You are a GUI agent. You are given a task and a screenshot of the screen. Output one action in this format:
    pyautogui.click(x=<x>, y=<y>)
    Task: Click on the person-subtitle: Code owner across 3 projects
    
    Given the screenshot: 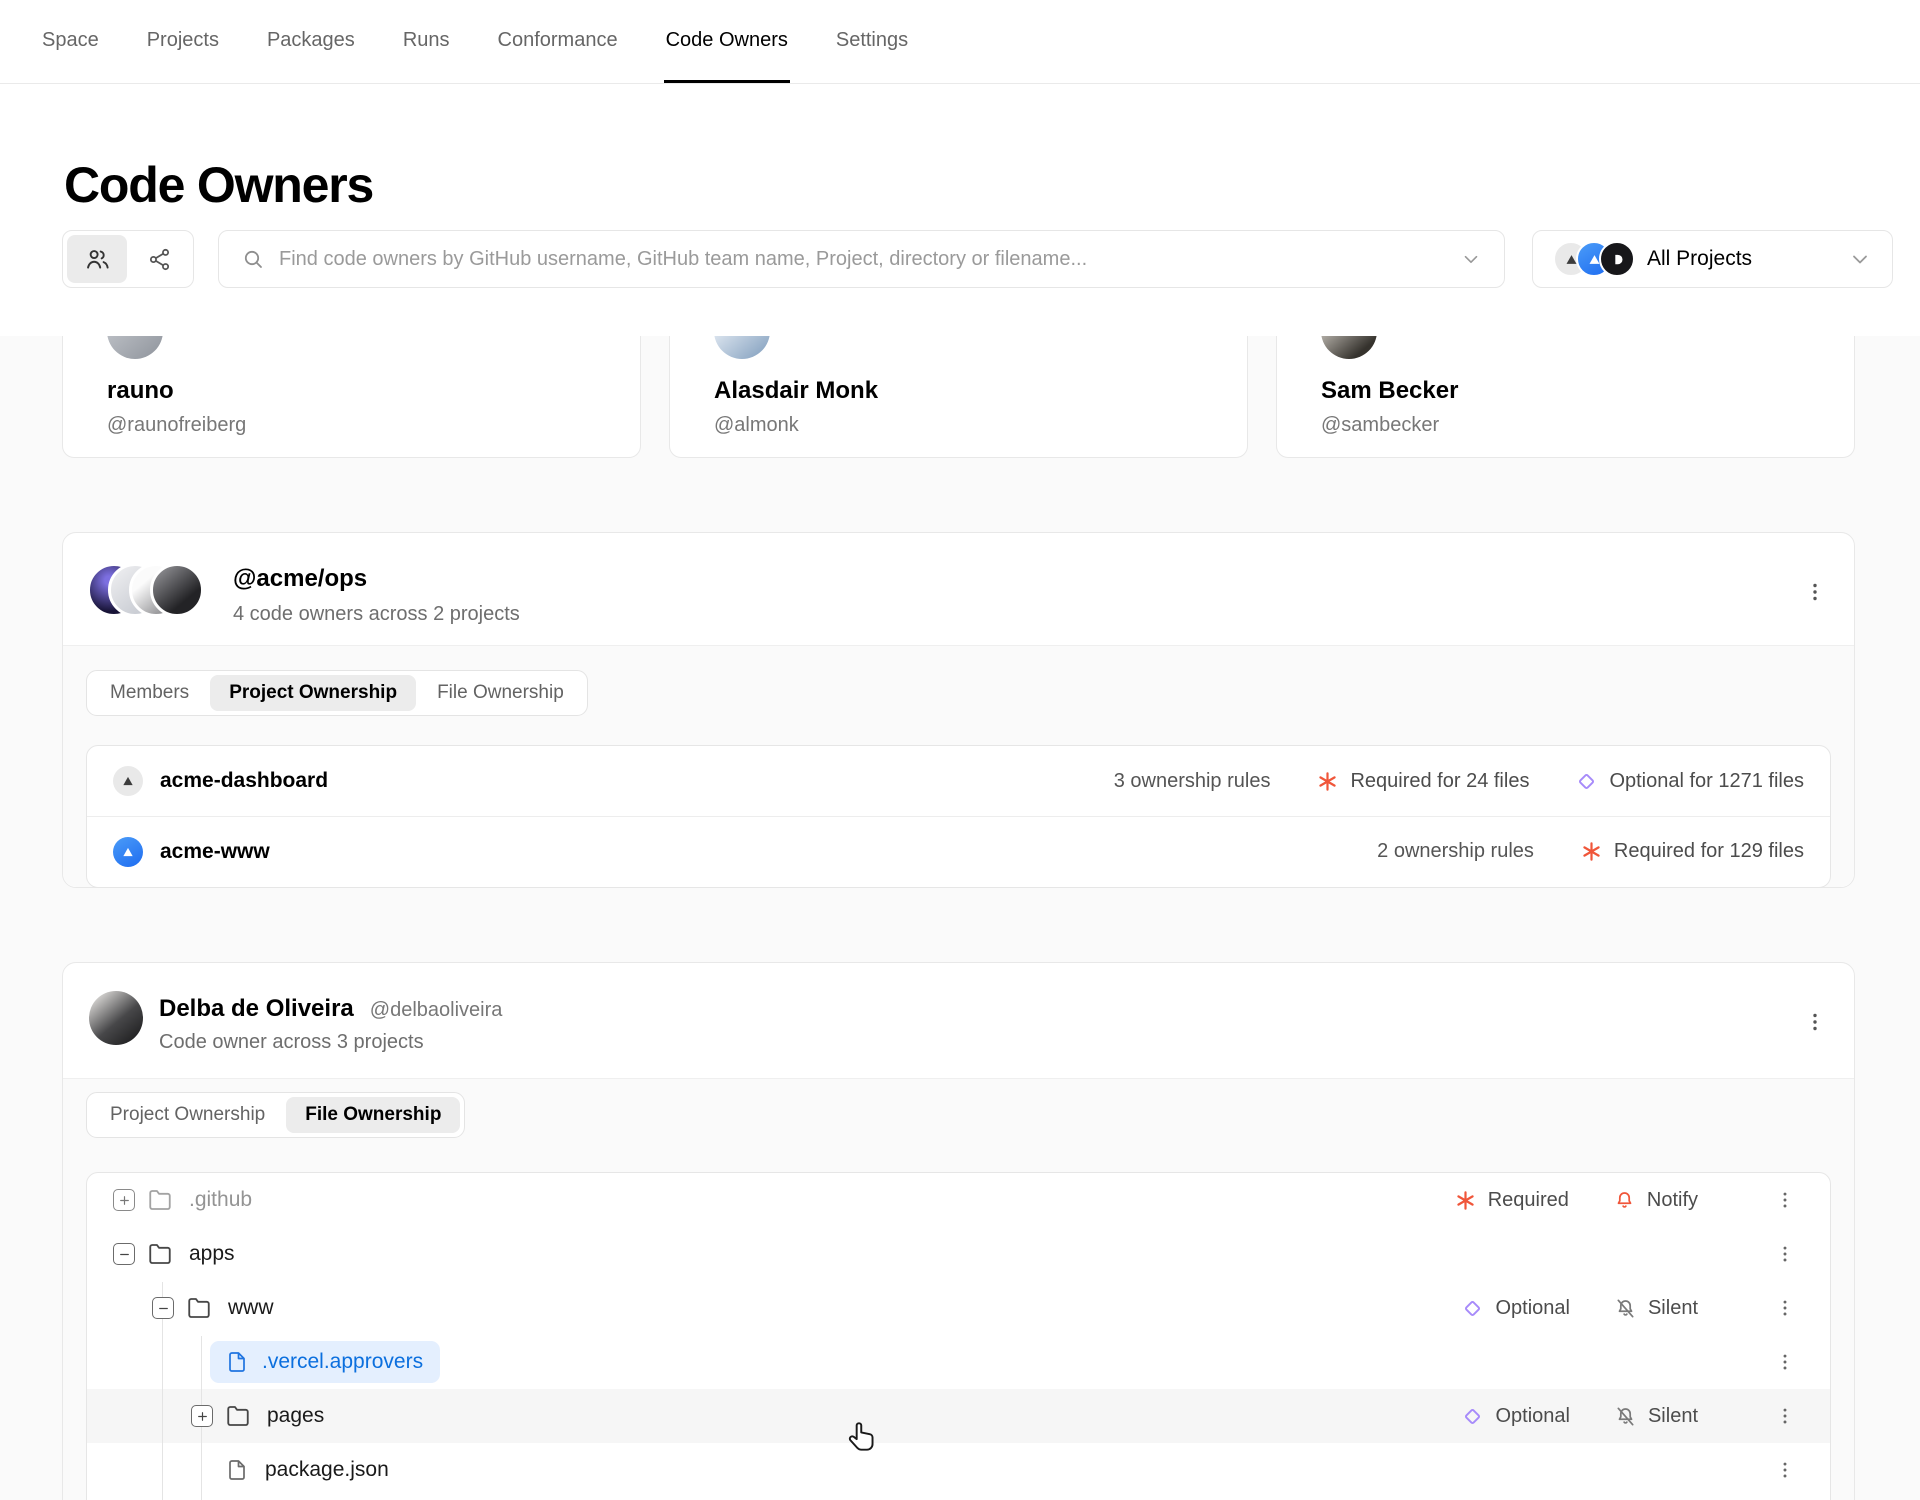 What is the action you would take?
    pyautogui.click(x=291, y=1042)
    